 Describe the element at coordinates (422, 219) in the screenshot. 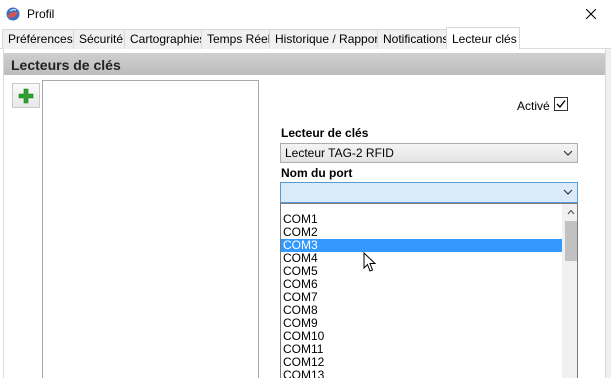

I see `port-option: COM1` at that location.